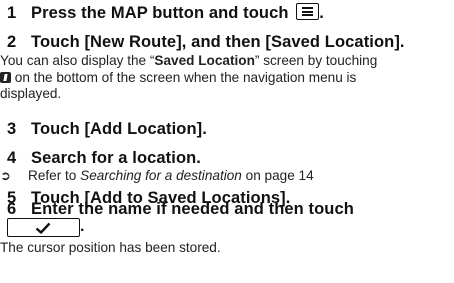  Describe the element at coordinates (192, 209) in the screenshot. I see `step-text: Enter the name if needed and then touch` at that location.